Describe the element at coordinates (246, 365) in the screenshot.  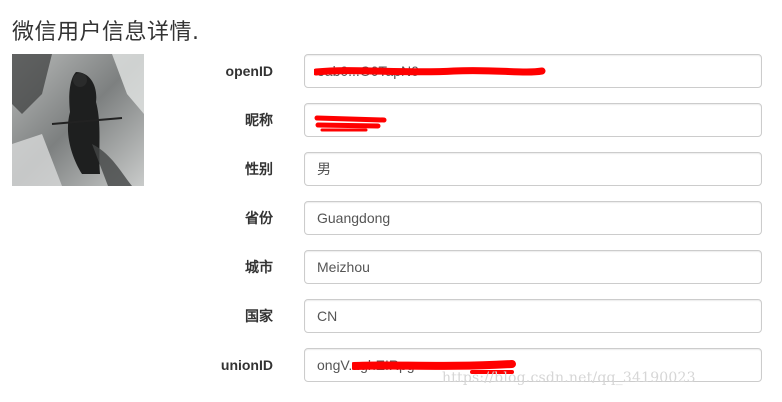
I see `unionid-label: unionID` at that location.